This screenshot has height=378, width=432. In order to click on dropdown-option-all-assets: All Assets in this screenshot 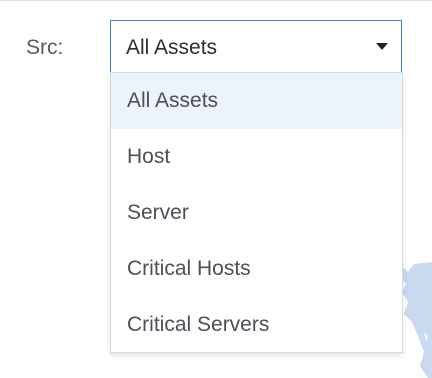, I will do `click(256, 101)`.